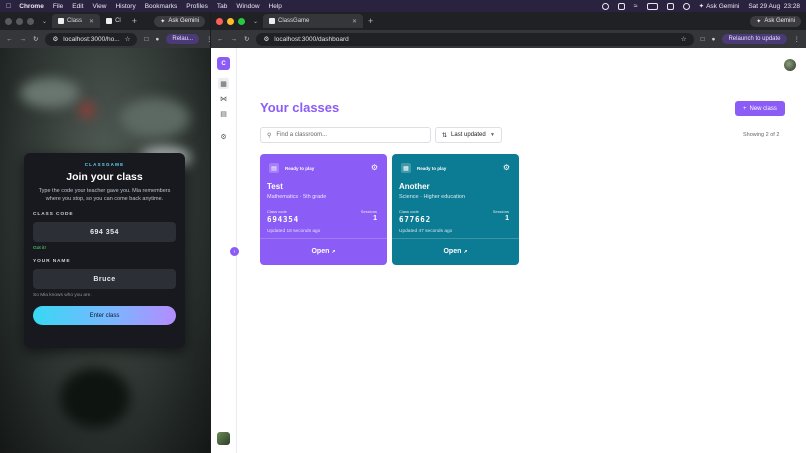 This screenshot has width=806, height=453. Describe the element at coordinates (125, 6) in the screenshot. I see `menu-history: History` at that location.